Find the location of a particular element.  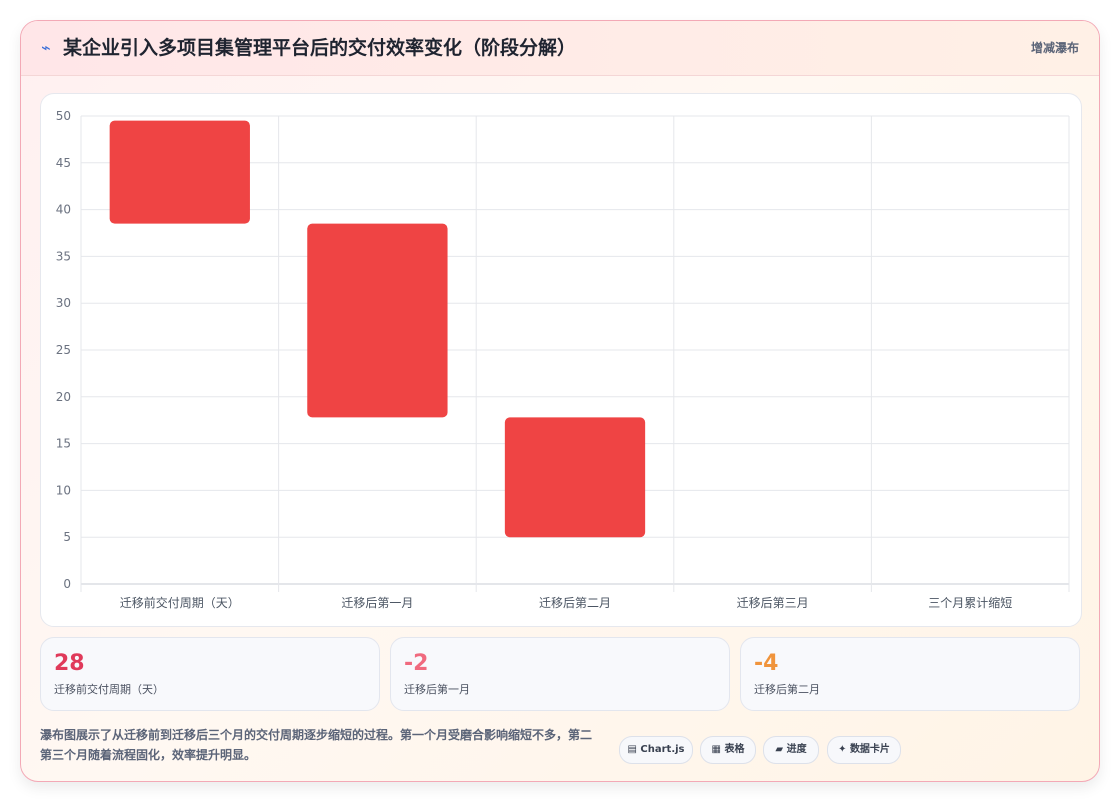

y-tick-label: 25 is located at coordinates (63, 350).